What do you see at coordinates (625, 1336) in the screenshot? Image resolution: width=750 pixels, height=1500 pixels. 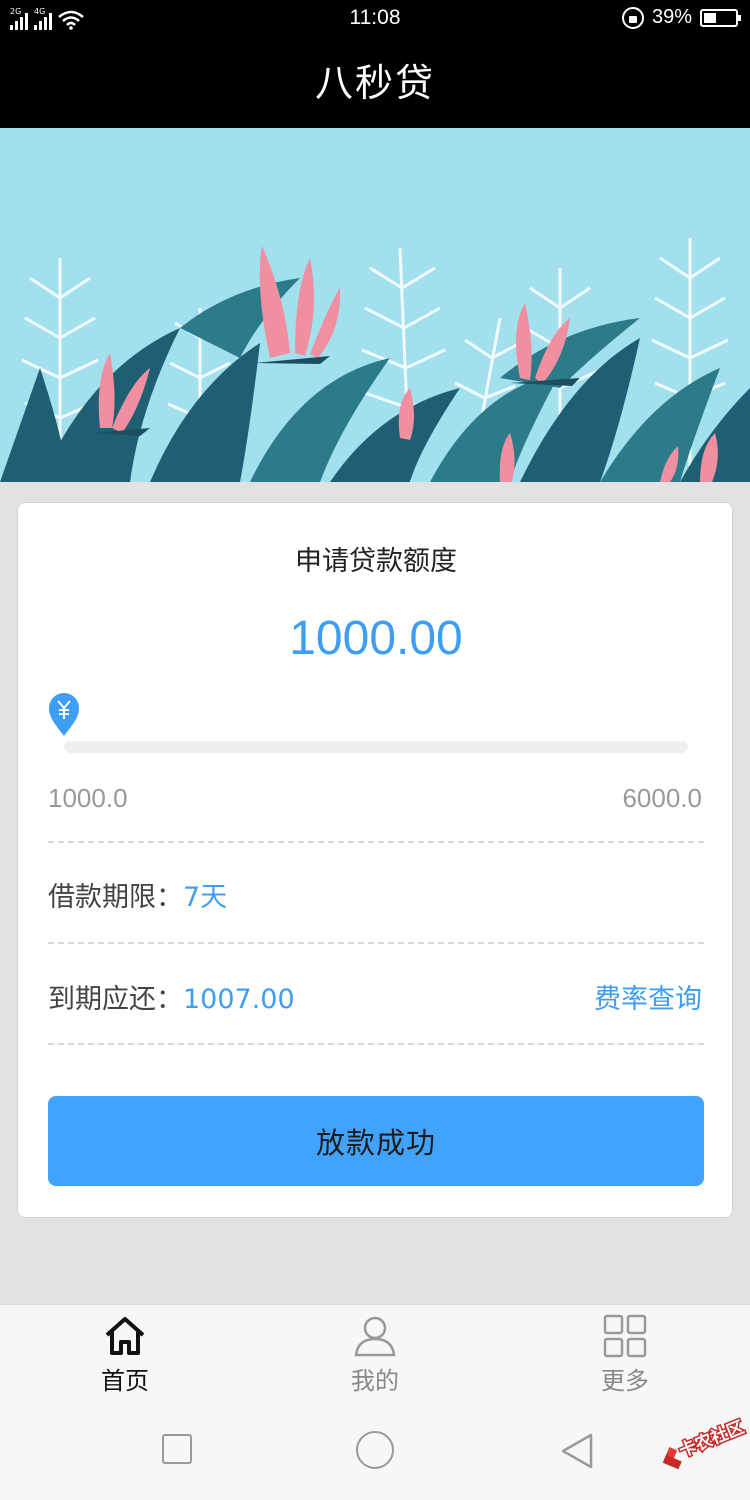 I see `grid-icon` at bounding box center [625, 1336].